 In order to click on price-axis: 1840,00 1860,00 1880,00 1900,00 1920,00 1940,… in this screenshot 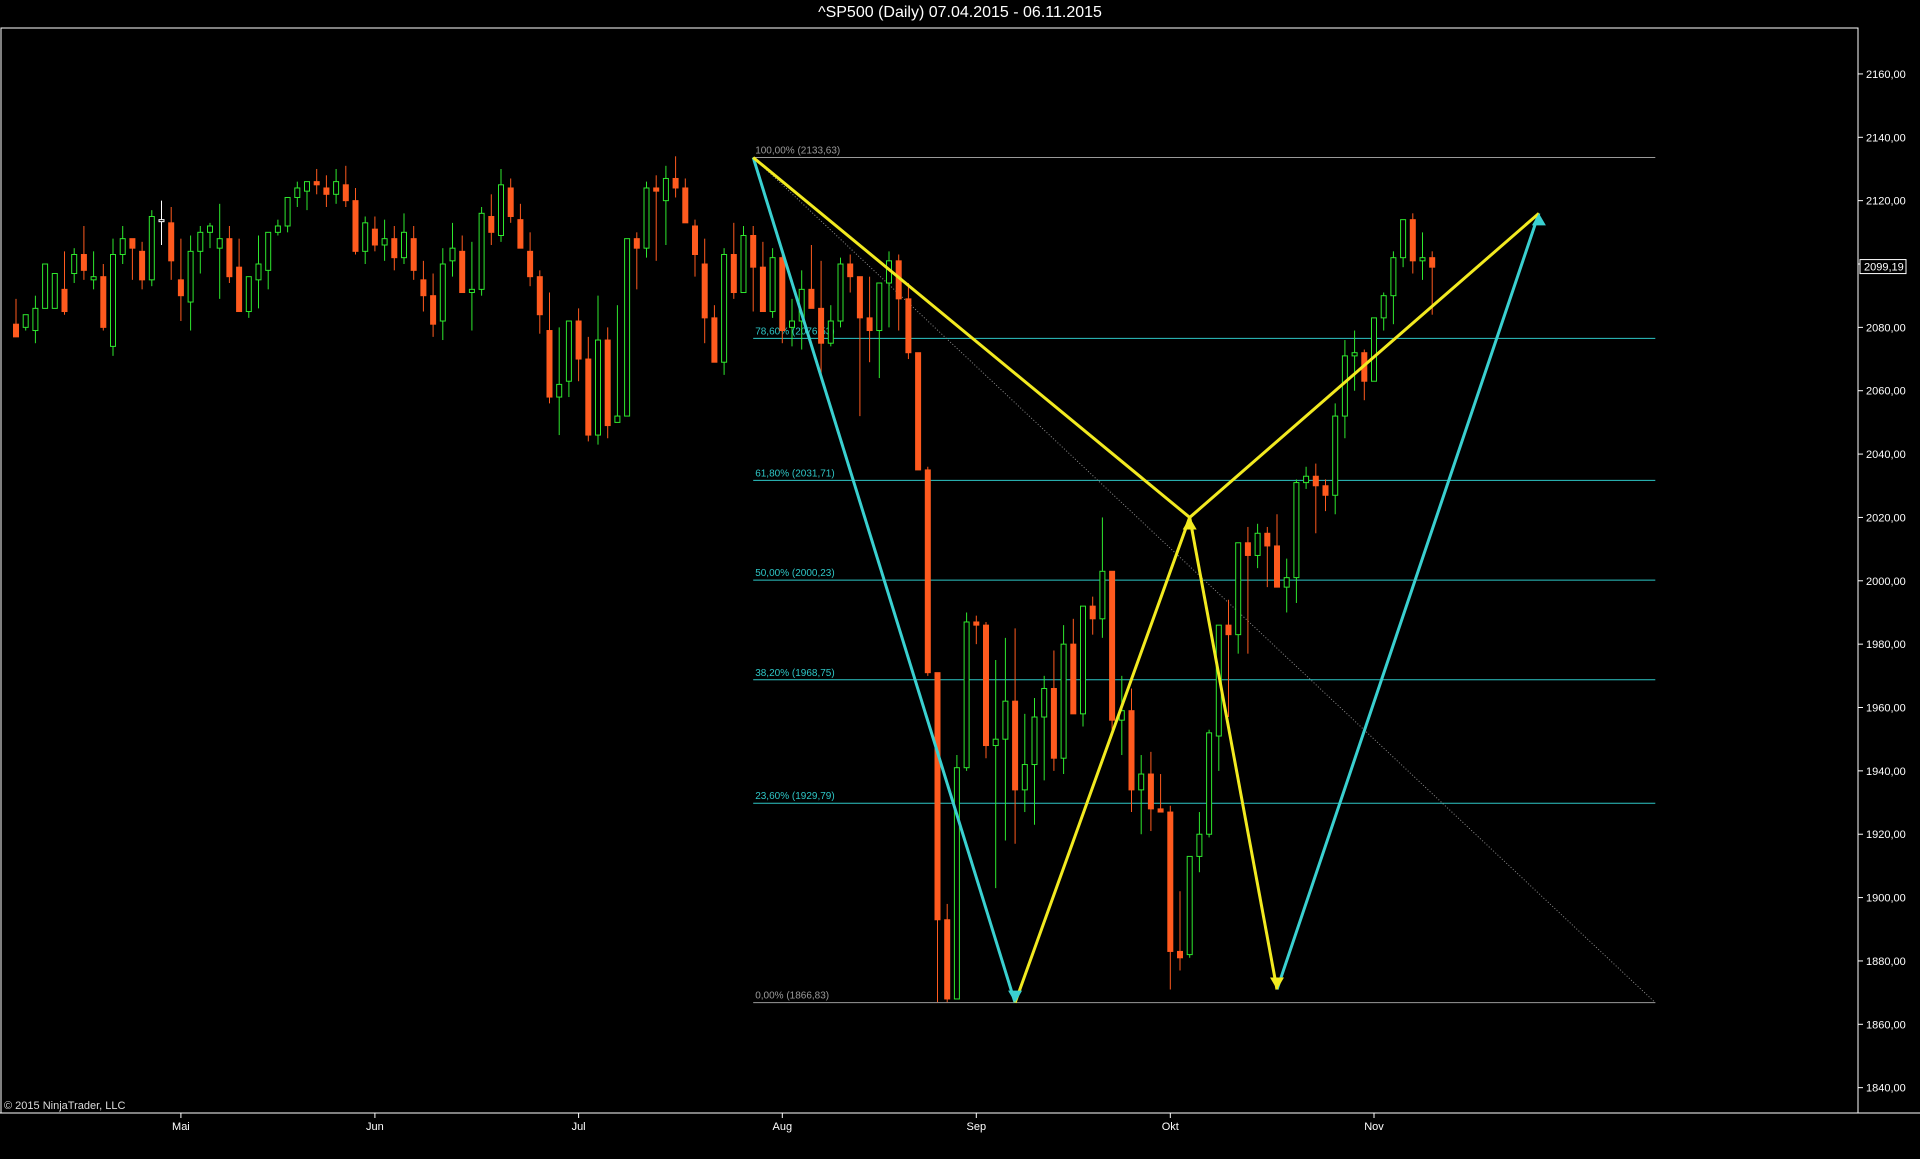, I will do `click(1882, 582)`.